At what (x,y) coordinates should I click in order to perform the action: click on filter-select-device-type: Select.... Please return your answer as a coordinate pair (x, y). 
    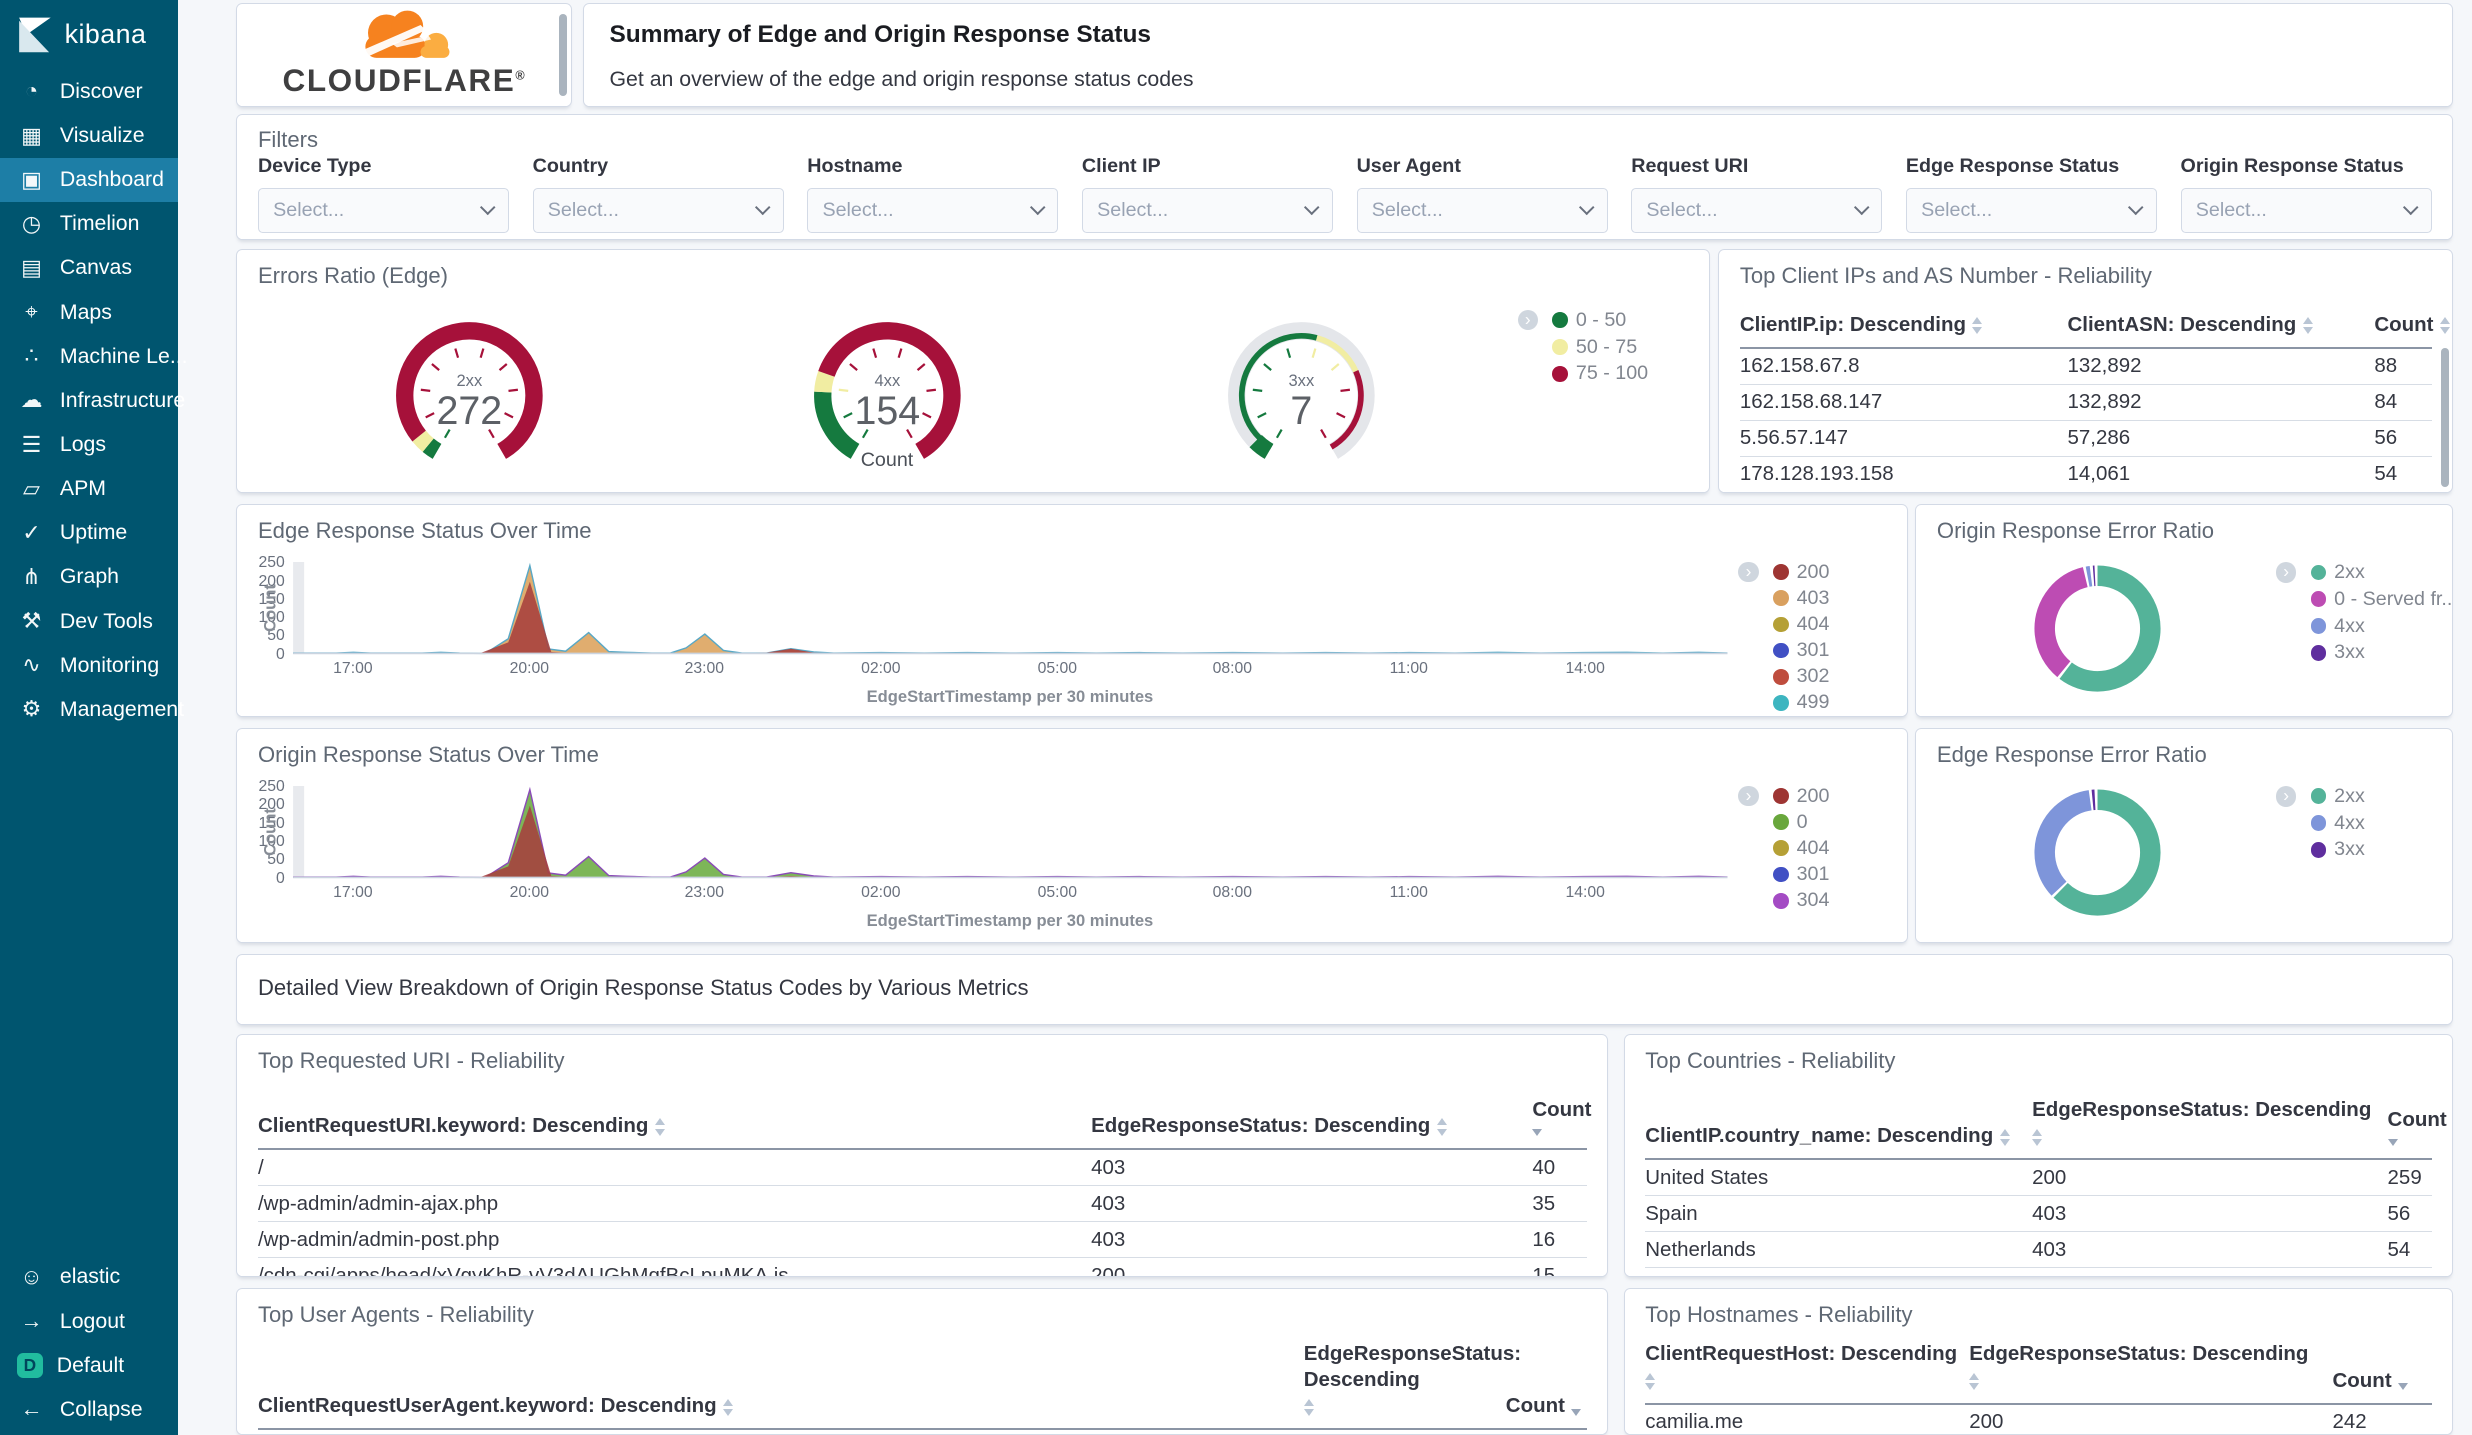
    Looking at the image, I should click on (383, 210).